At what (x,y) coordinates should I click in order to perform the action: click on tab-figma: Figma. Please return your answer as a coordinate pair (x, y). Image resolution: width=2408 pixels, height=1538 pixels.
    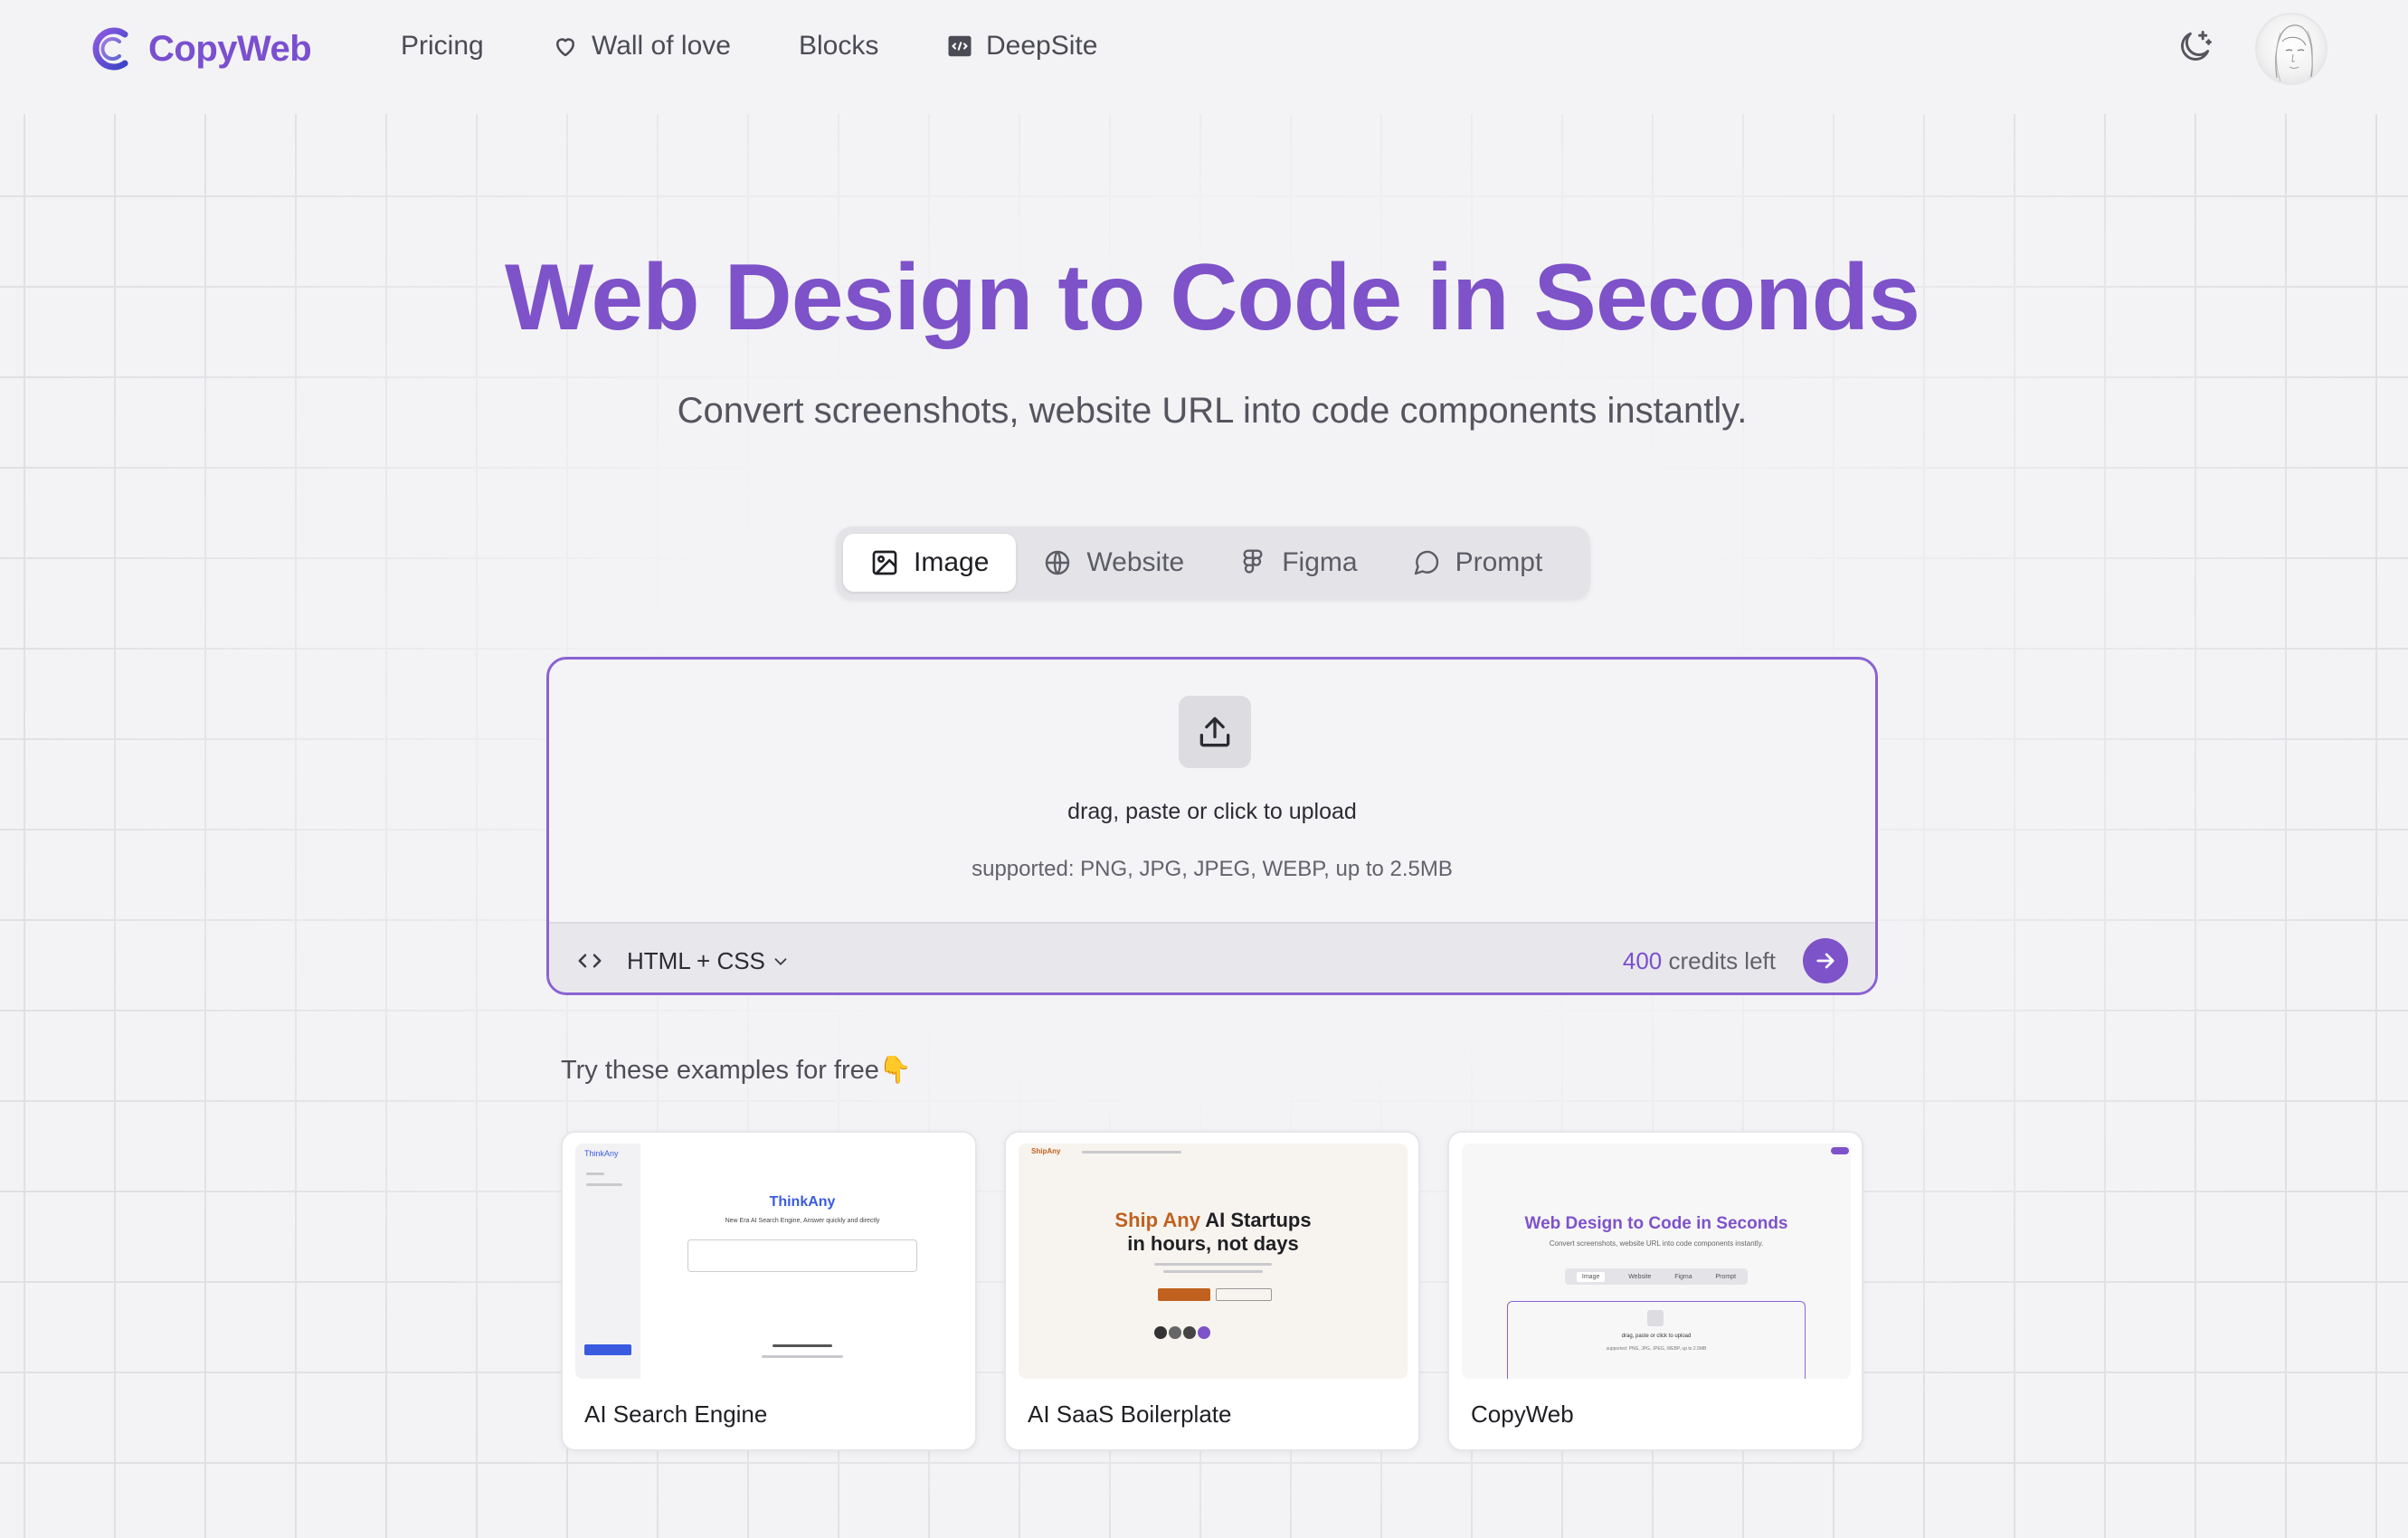
    Looking at the image, I should click on (1297, 563).